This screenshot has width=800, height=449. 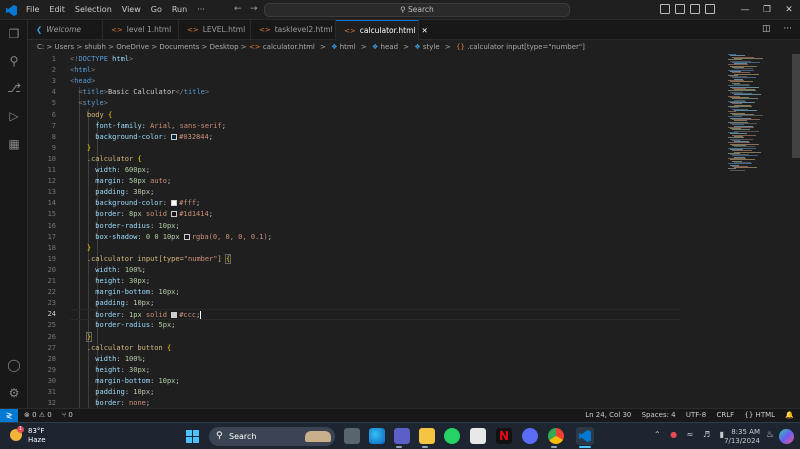 I want to click on code-line: <head>, so click(x=83, y=81).